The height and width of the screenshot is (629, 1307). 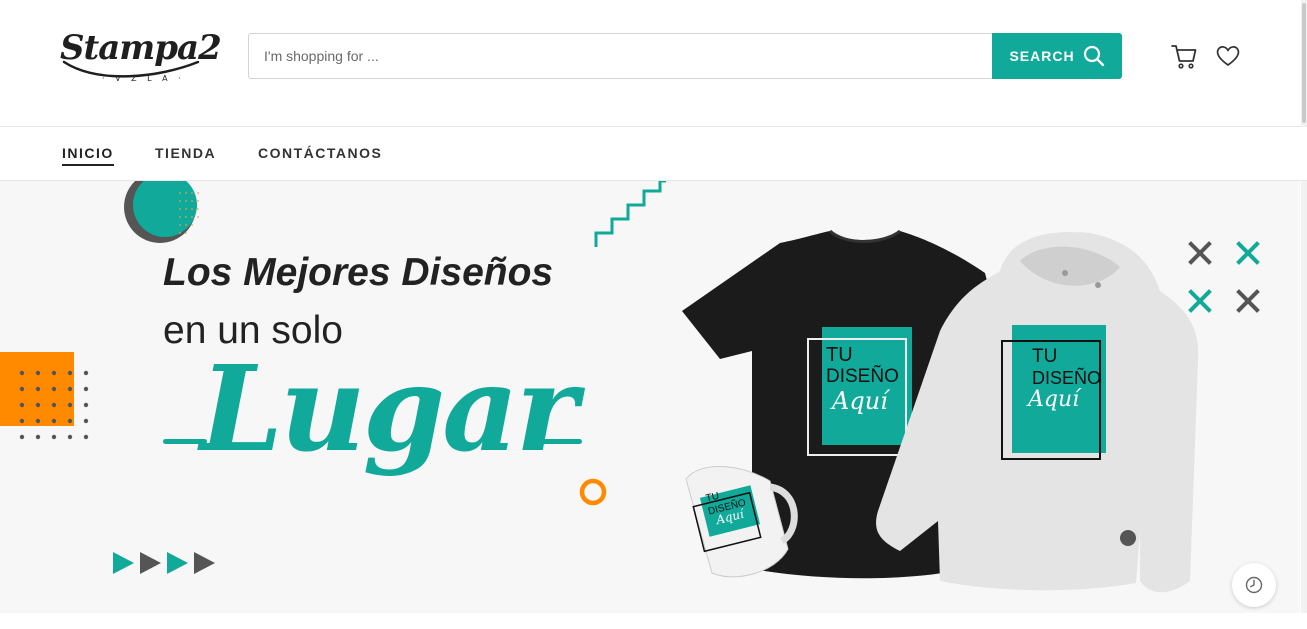 What do you see at coordinates (141, 48) in the screenshot?
I see `logo-text: Stampa2` at bounding box center [141, 48].